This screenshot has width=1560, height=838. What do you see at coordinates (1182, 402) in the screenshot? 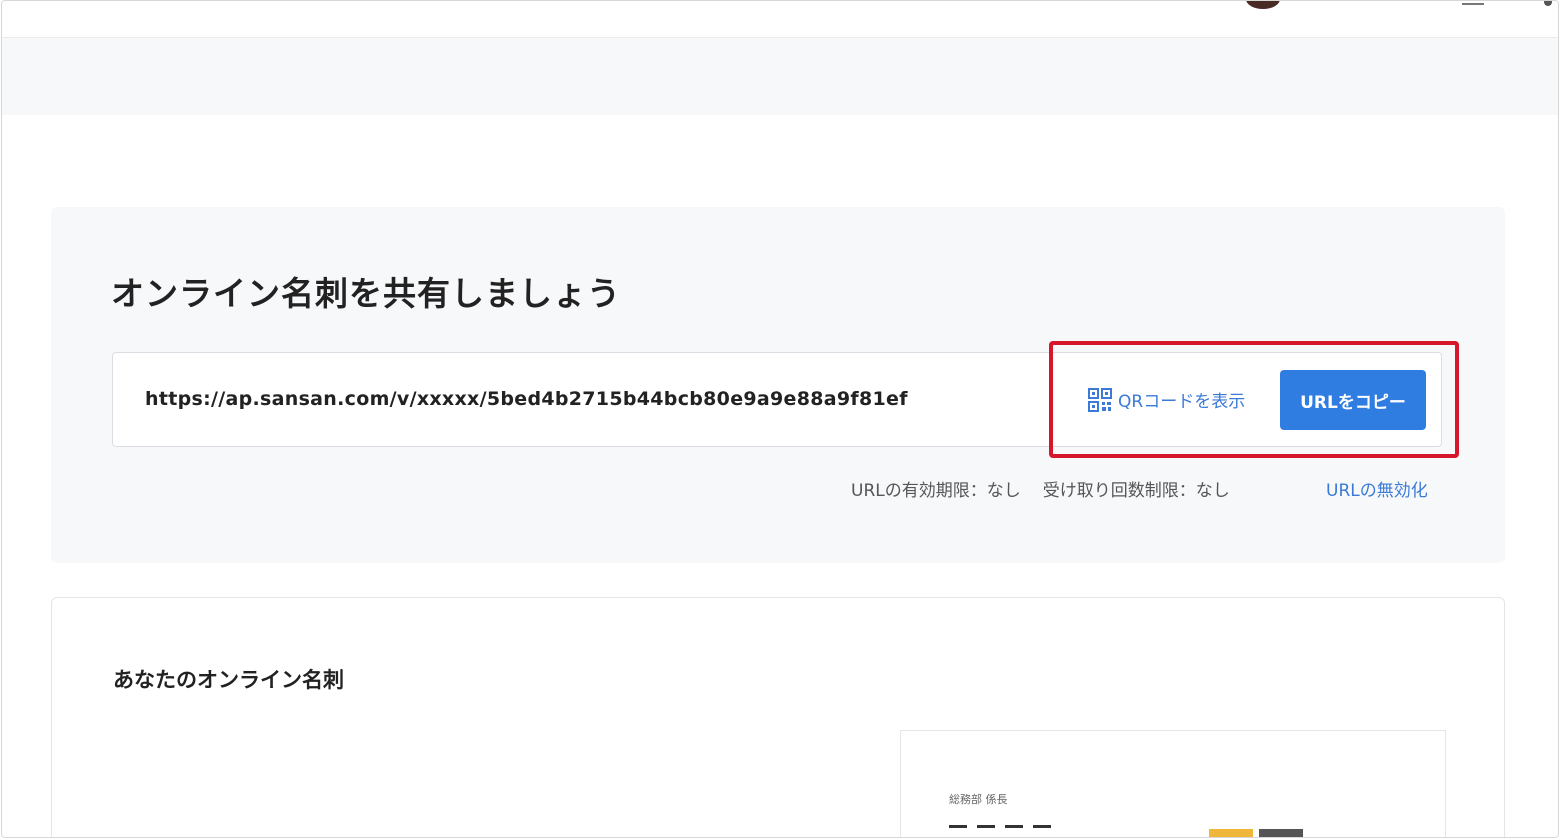
I see `show-qr-label: QRコードを表示` at bounding box center [1182, 402].